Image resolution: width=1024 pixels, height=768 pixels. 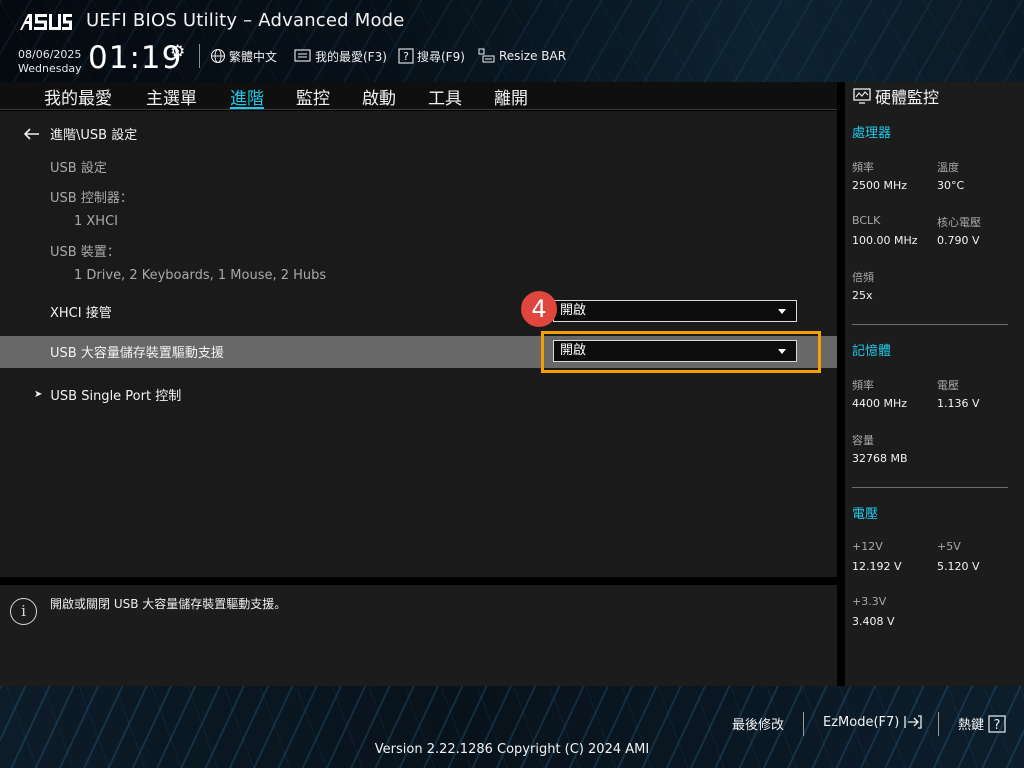 What do you see at coordinates (81, 313) in the screenshot?
I see `xhci-handoff-label: XHCI 接管` at bounding box center [81, 313].